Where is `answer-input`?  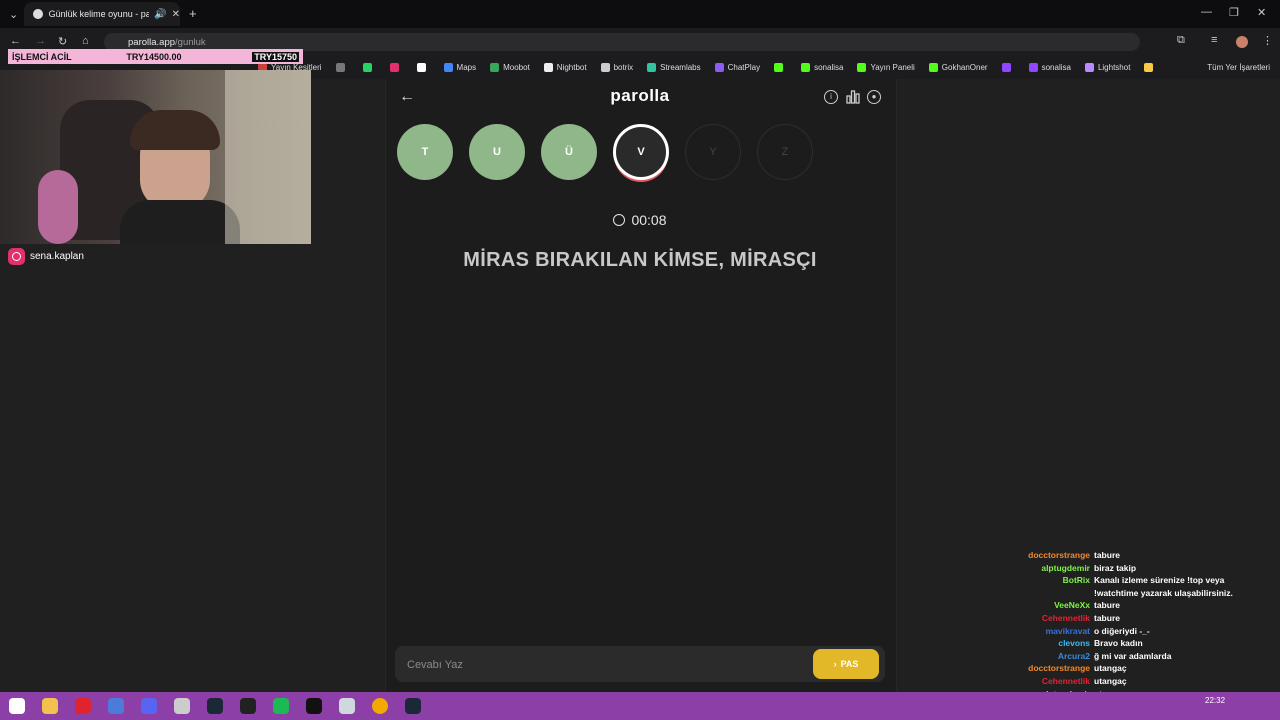 answer-input is located at coordinates (607, 665).